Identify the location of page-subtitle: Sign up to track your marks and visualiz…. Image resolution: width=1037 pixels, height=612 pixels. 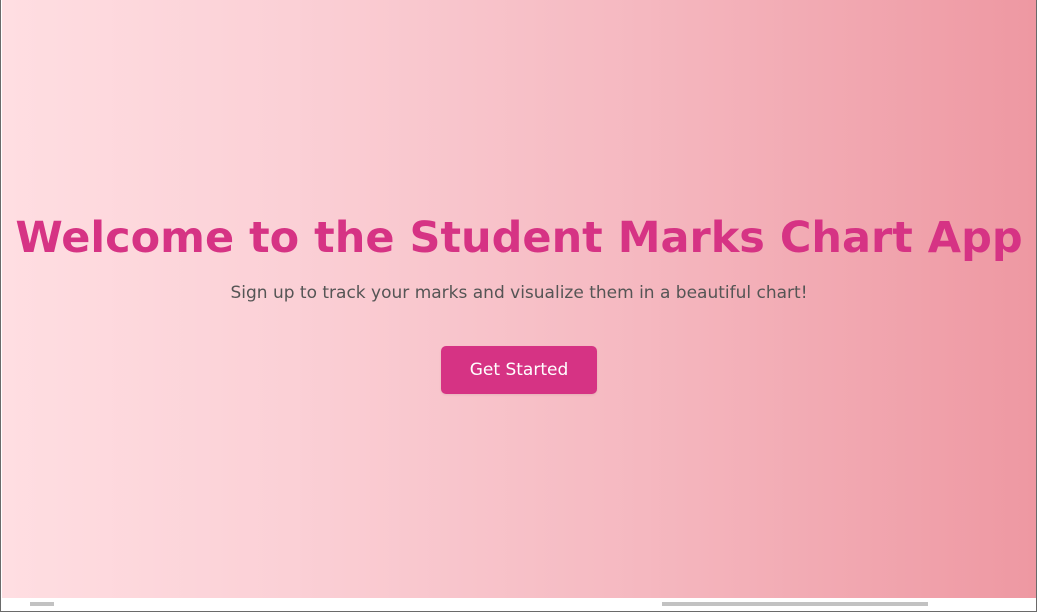
(519, 293).